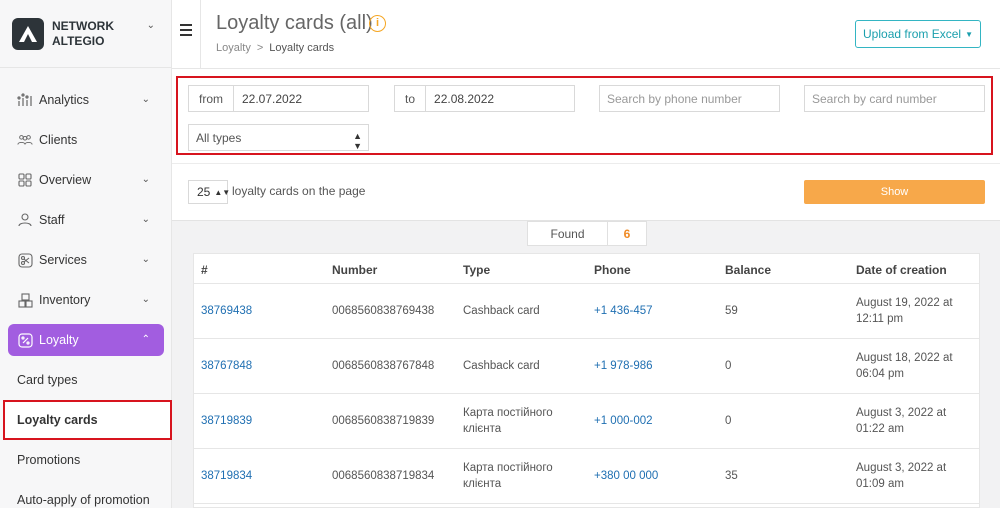 The height and width of the screenshot is (508, 1000). Describe the element at coordinates (476, 270) in the screenshot. I see `column-header-type: Type` at that location.